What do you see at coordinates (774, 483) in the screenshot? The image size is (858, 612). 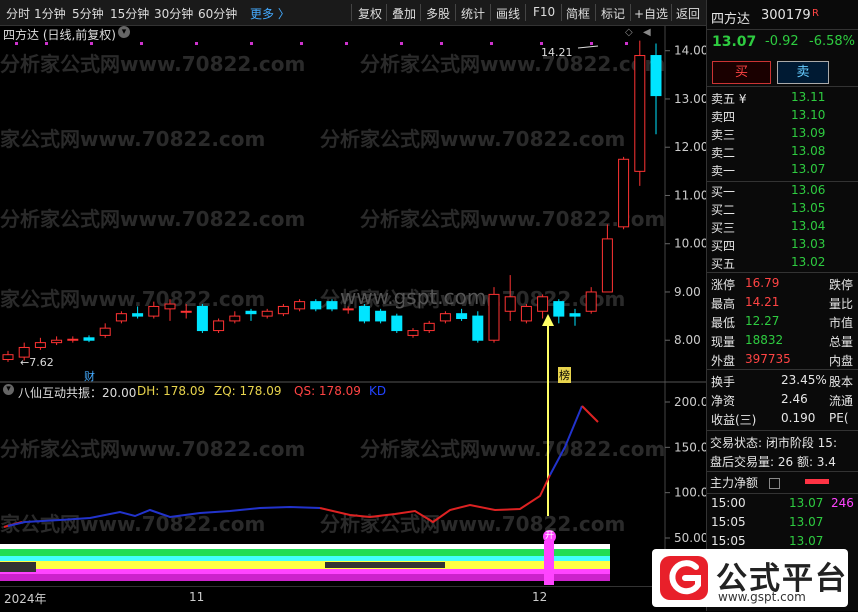 I see `menu-icon` at bounding box center [774, 483].